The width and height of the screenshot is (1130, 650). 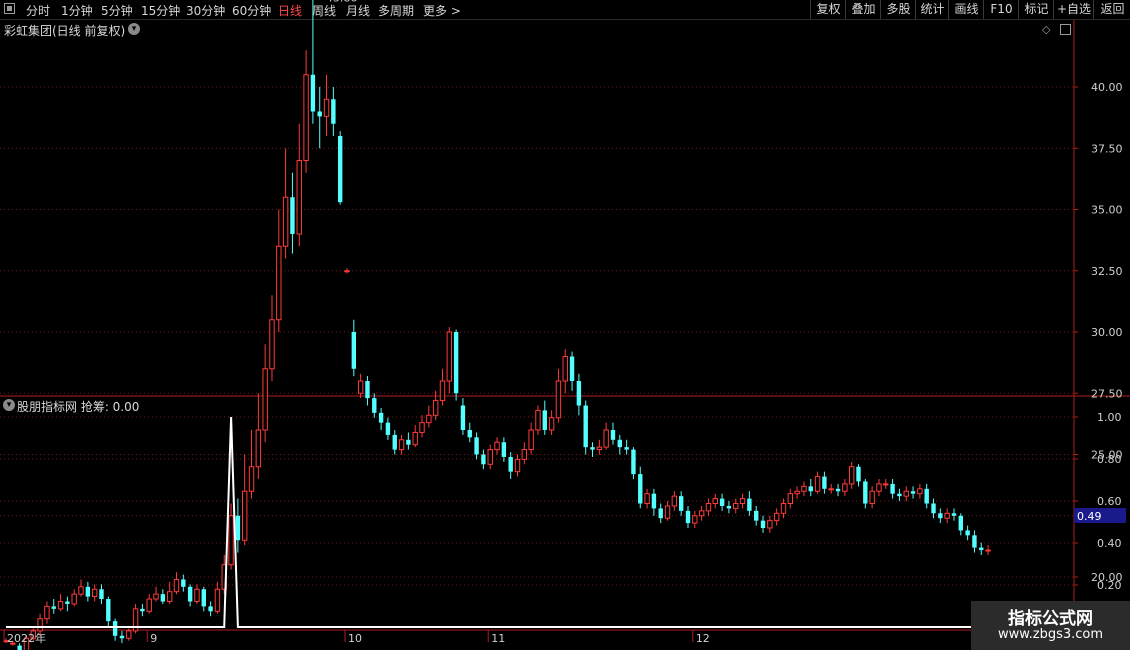 What do you see at coordinates (1107, 332) in the screenshot?
I see `price-tick-label: 30.00` at bounding box center [1107, 332].